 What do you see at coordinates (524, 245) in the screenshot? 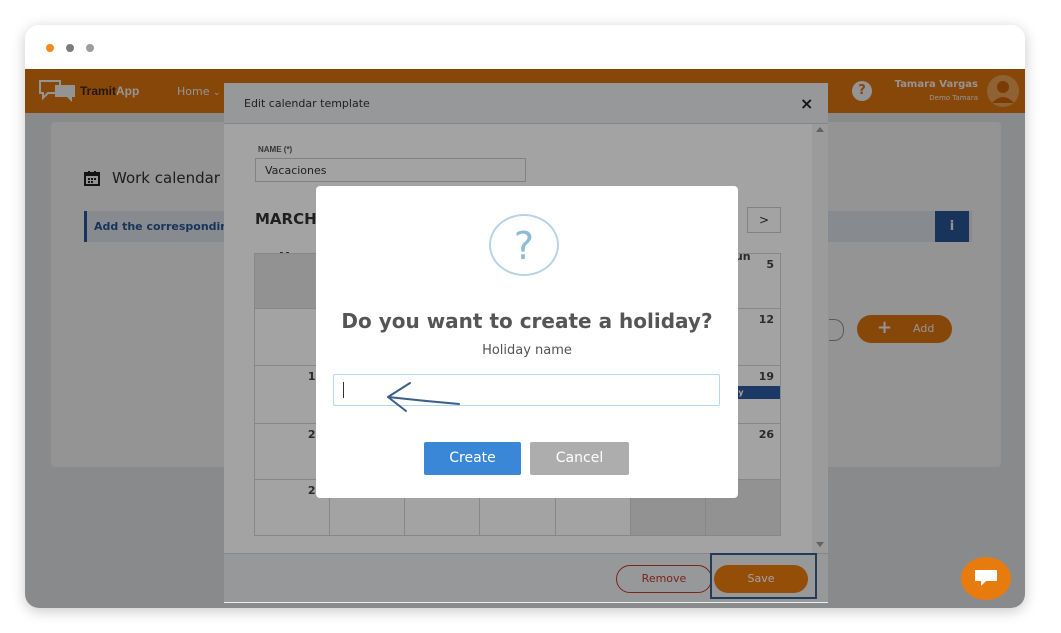
I see `question-icon: ?` at bounding box center [524, 245].